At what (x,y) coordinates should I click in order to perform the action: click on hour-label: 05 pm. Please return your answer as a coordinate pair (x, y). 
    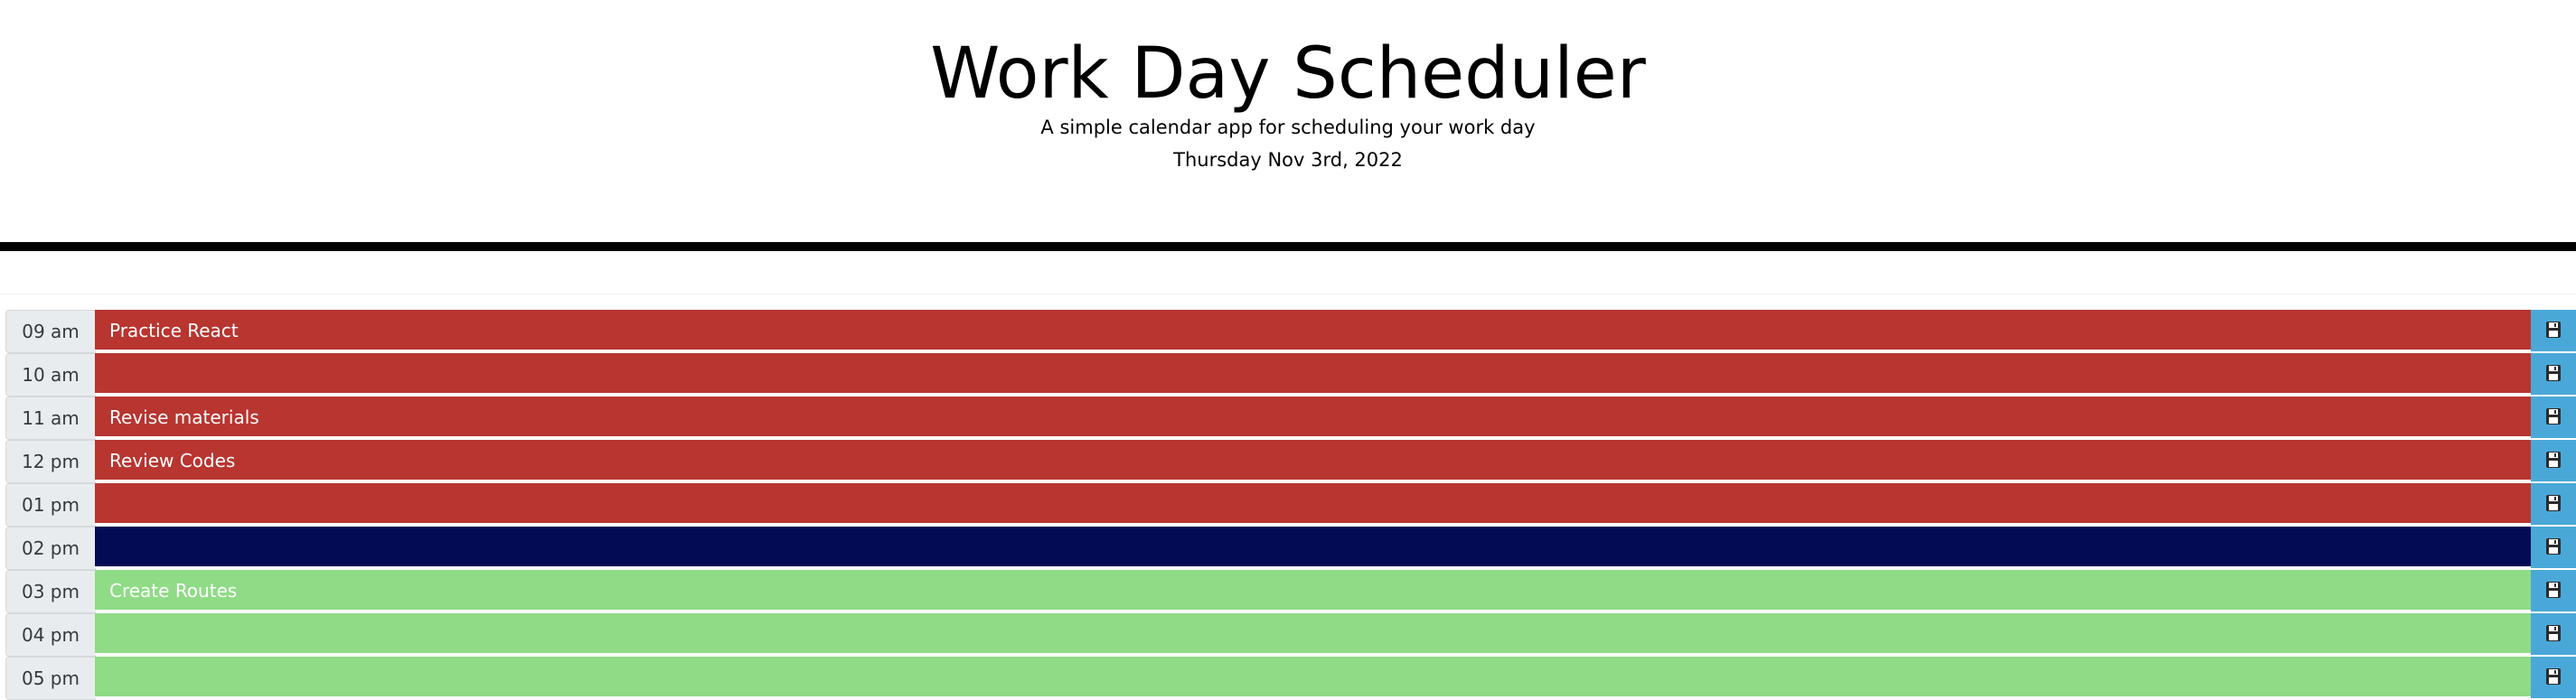
    Looking at the image, I should click on (50, 679).